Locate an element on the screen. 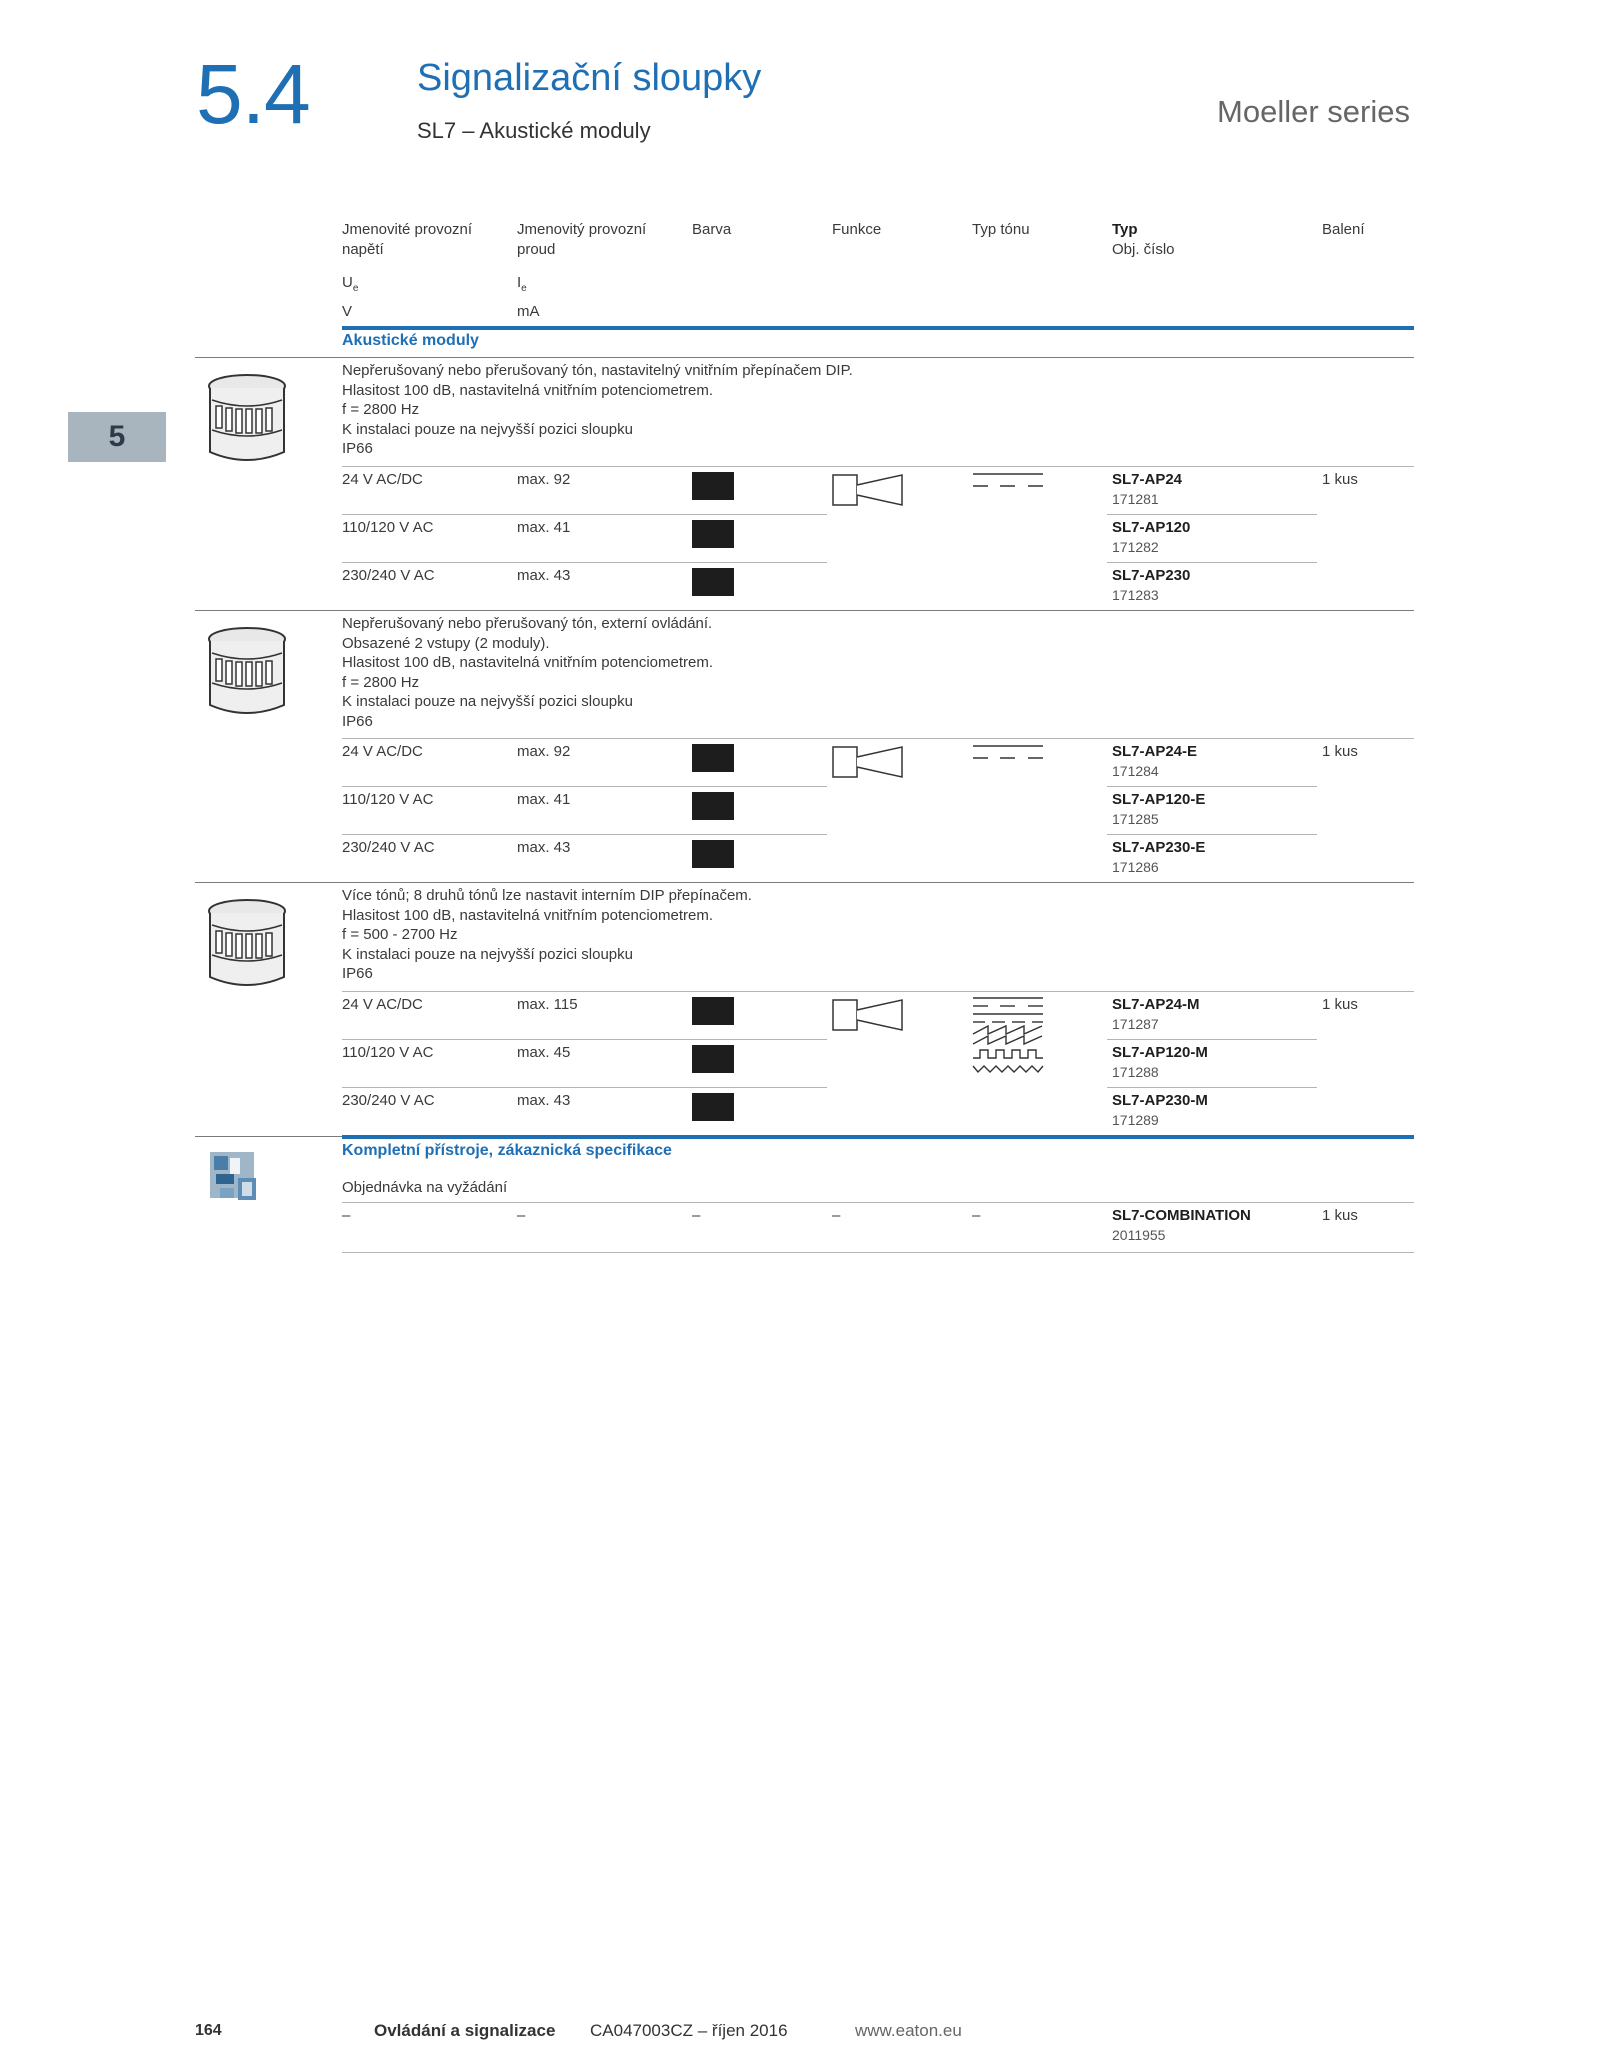 Image resolution: width=1600 pixels, height=2071 pixels. current-value: max. 41 is located at coordinates (544, 799).